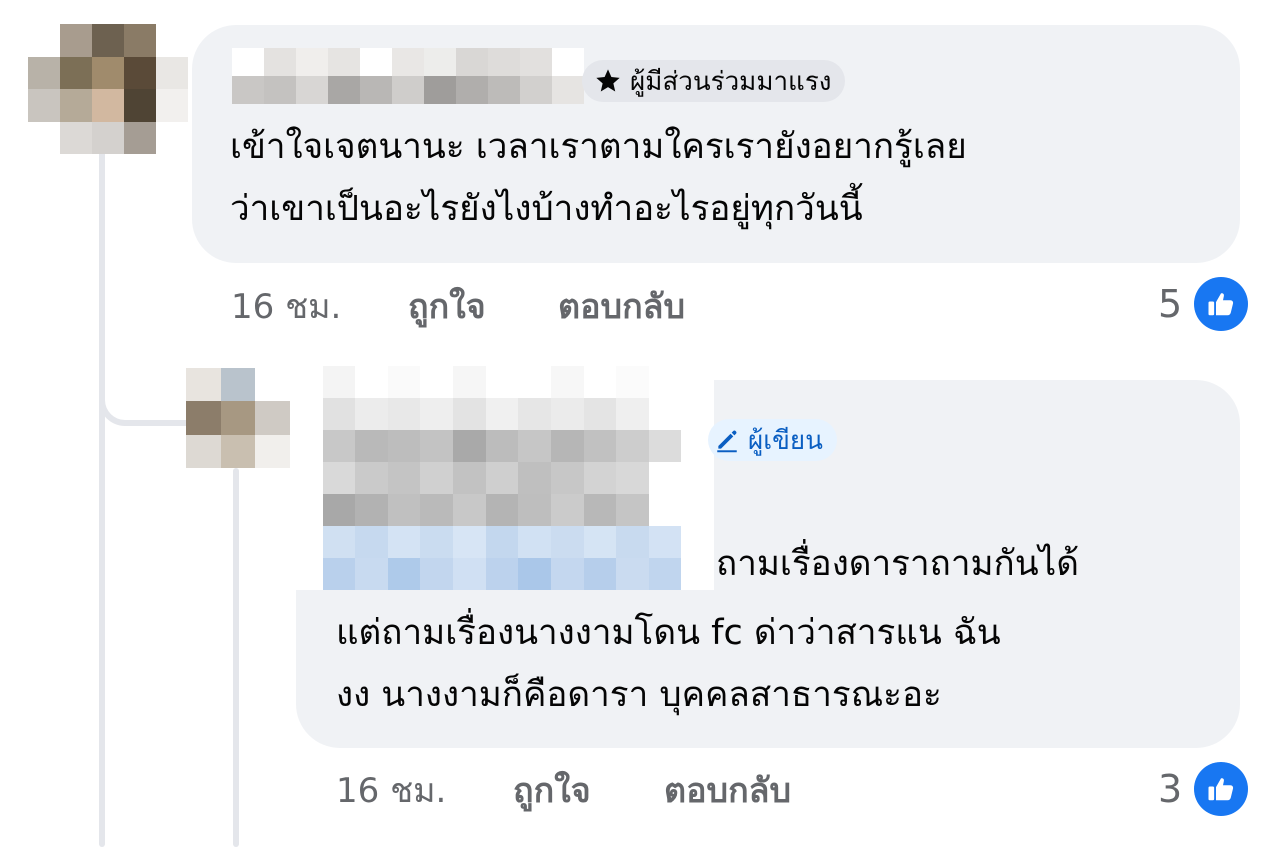 The height and width of the screenshot is (847, 1280). I want to click on comment-text: ถามเรื่องดาราถามกันได้, so click(897, 564).